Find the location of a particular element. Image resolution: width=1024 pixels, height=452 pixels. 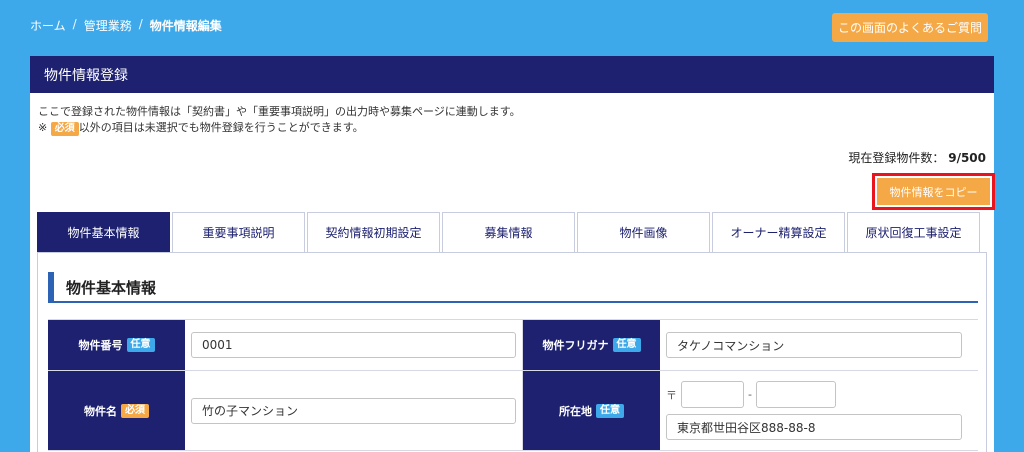

postal-code-row: 〒 - is located at coordinates (819, 394).